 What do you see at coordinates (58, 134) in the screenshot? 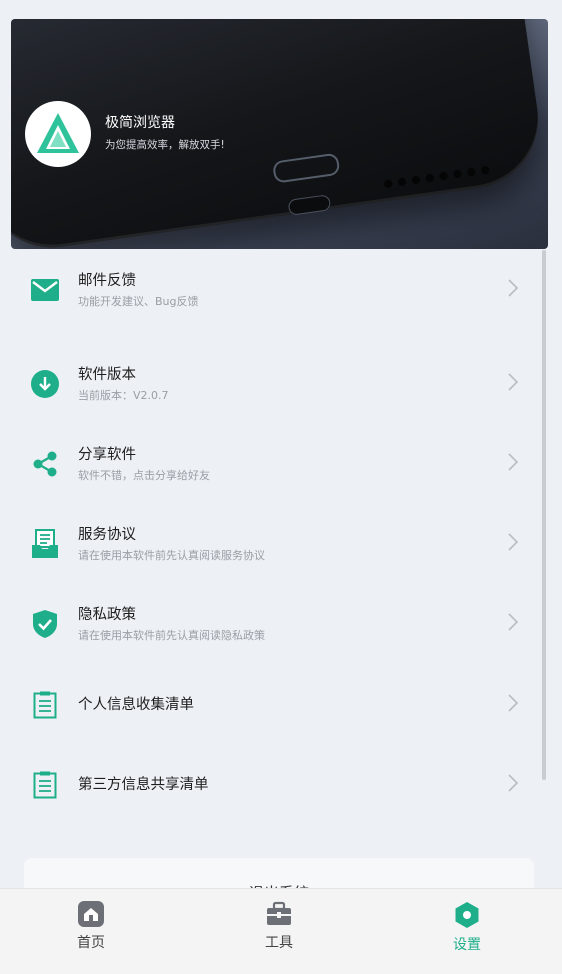
I see `app-logo` at bounding box center [58, 134].